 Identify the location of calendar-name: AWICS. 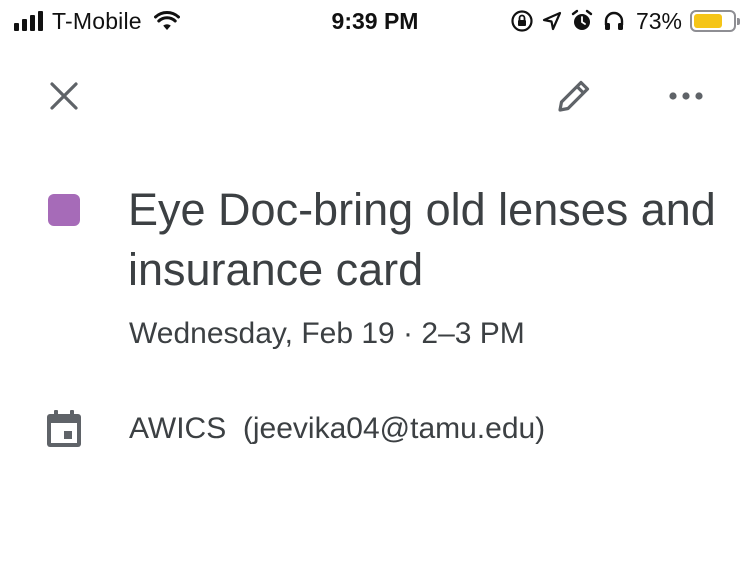
(178, 428).